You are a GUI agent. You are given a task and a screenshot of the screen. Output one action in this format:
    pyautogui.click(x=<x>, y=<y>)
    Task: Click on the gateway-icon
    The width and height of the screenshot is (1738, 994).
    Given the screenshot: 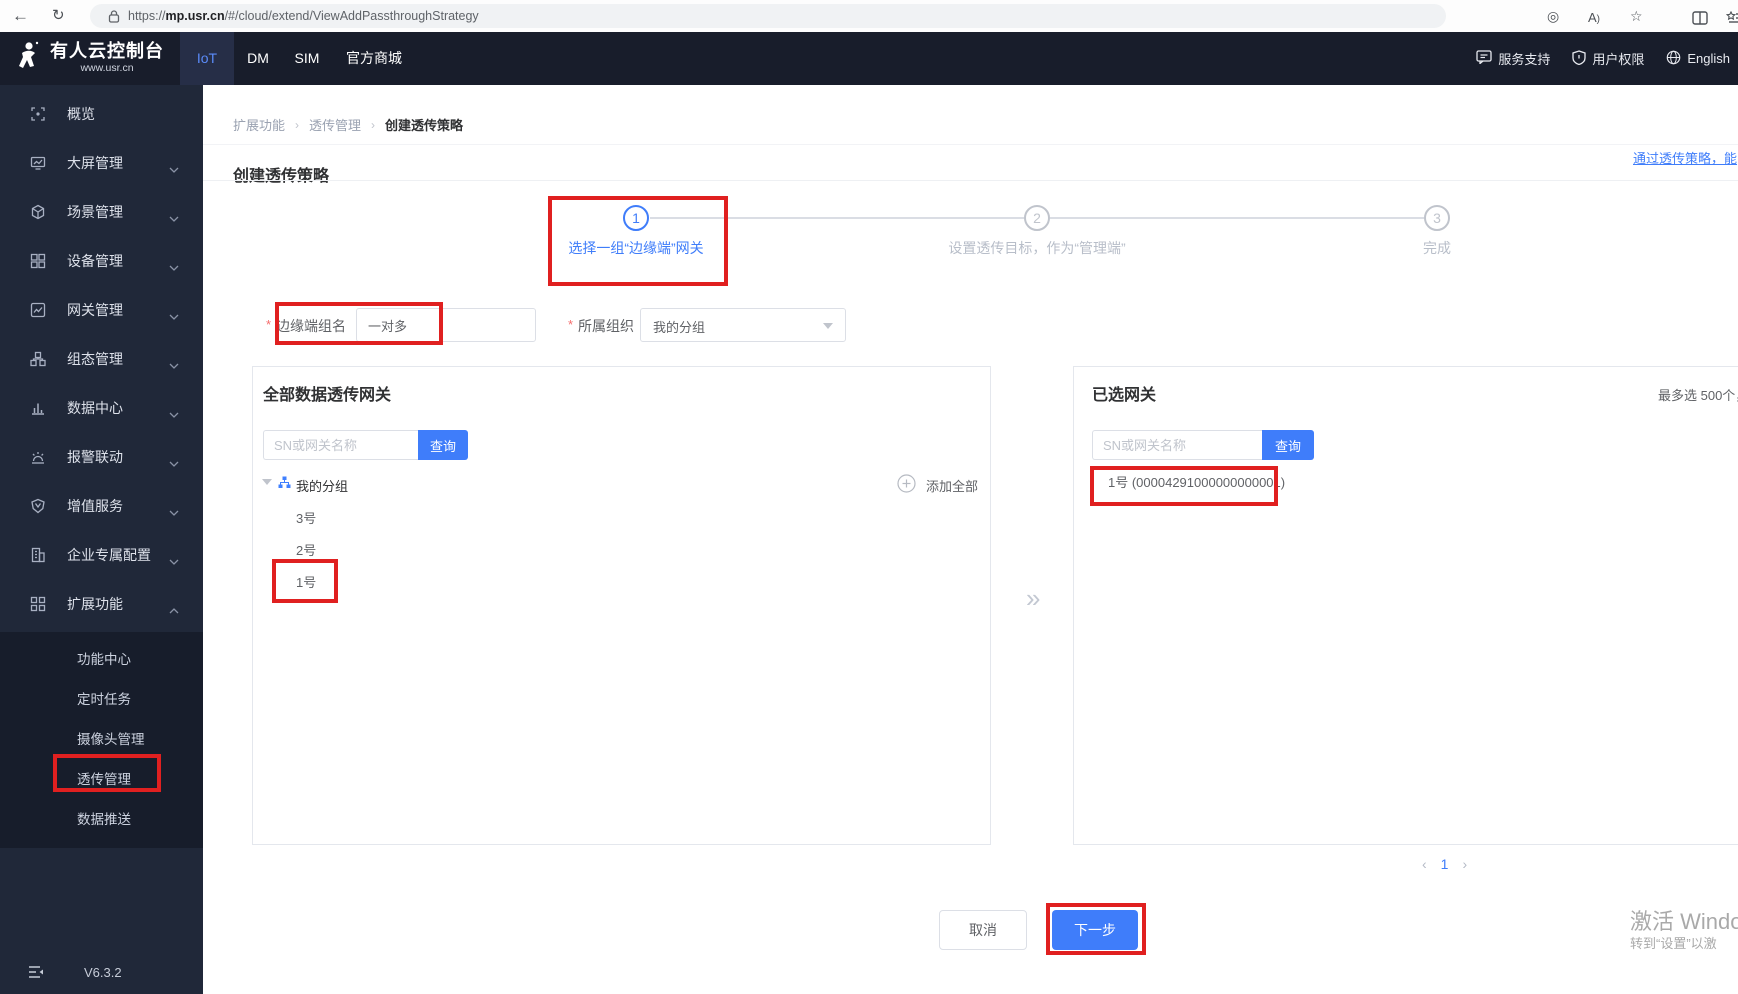 What is the action you would take?
    pyautogui.click(x=38, y=310)
    